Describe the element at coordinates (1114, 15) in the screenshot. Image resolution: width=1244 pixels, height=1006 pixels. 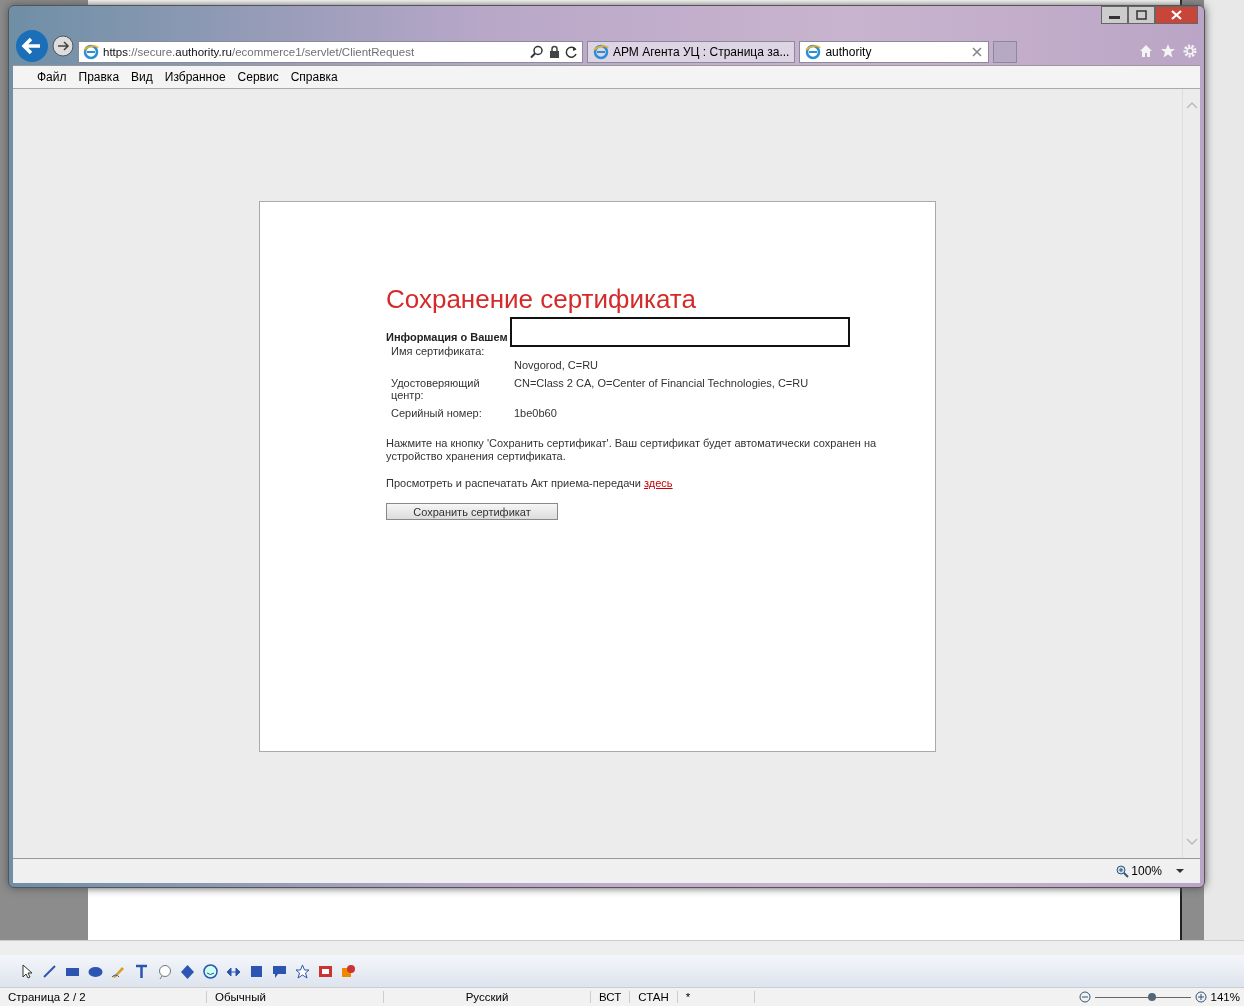
I see `minimize-button` at that location.